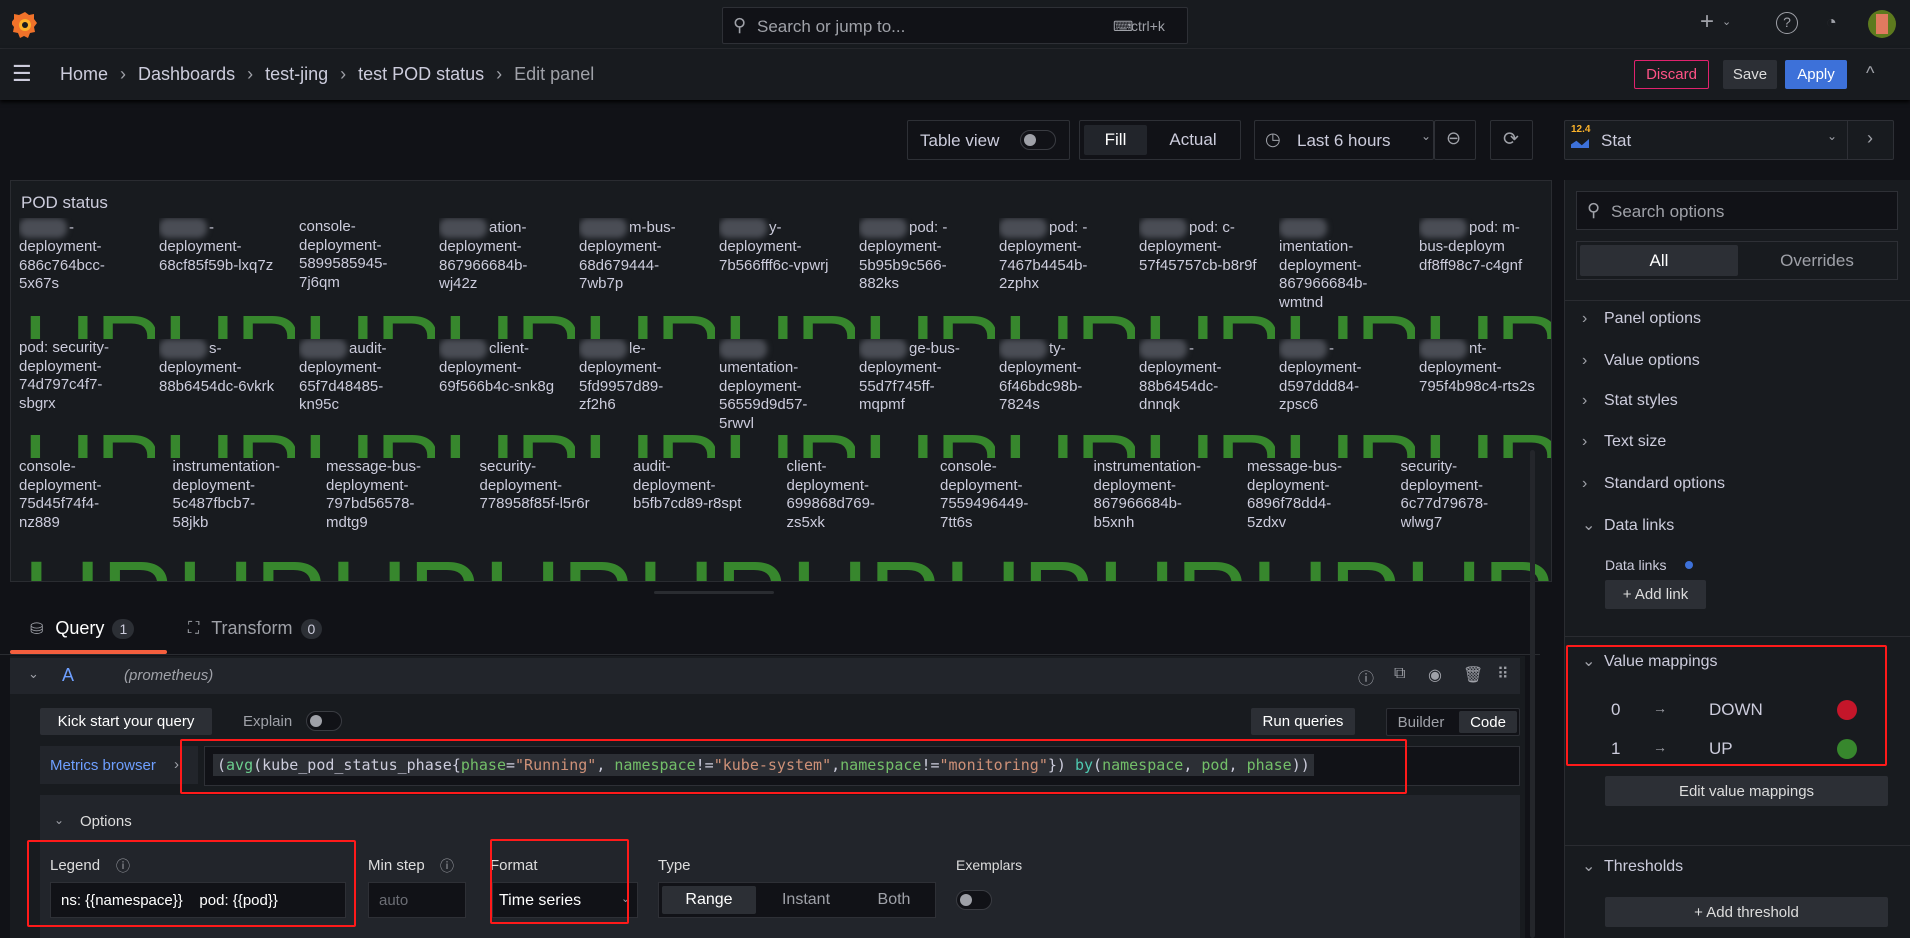 This screenshot has height=938, width=1910. I want to click on zoom-out-button: ⊖, so click(1455, 140).